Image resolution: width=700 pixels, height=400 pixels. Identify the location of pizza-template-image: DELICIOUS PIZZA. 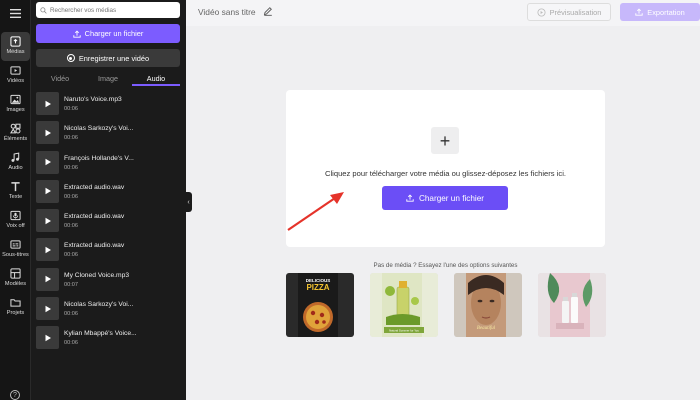
(320, 305).